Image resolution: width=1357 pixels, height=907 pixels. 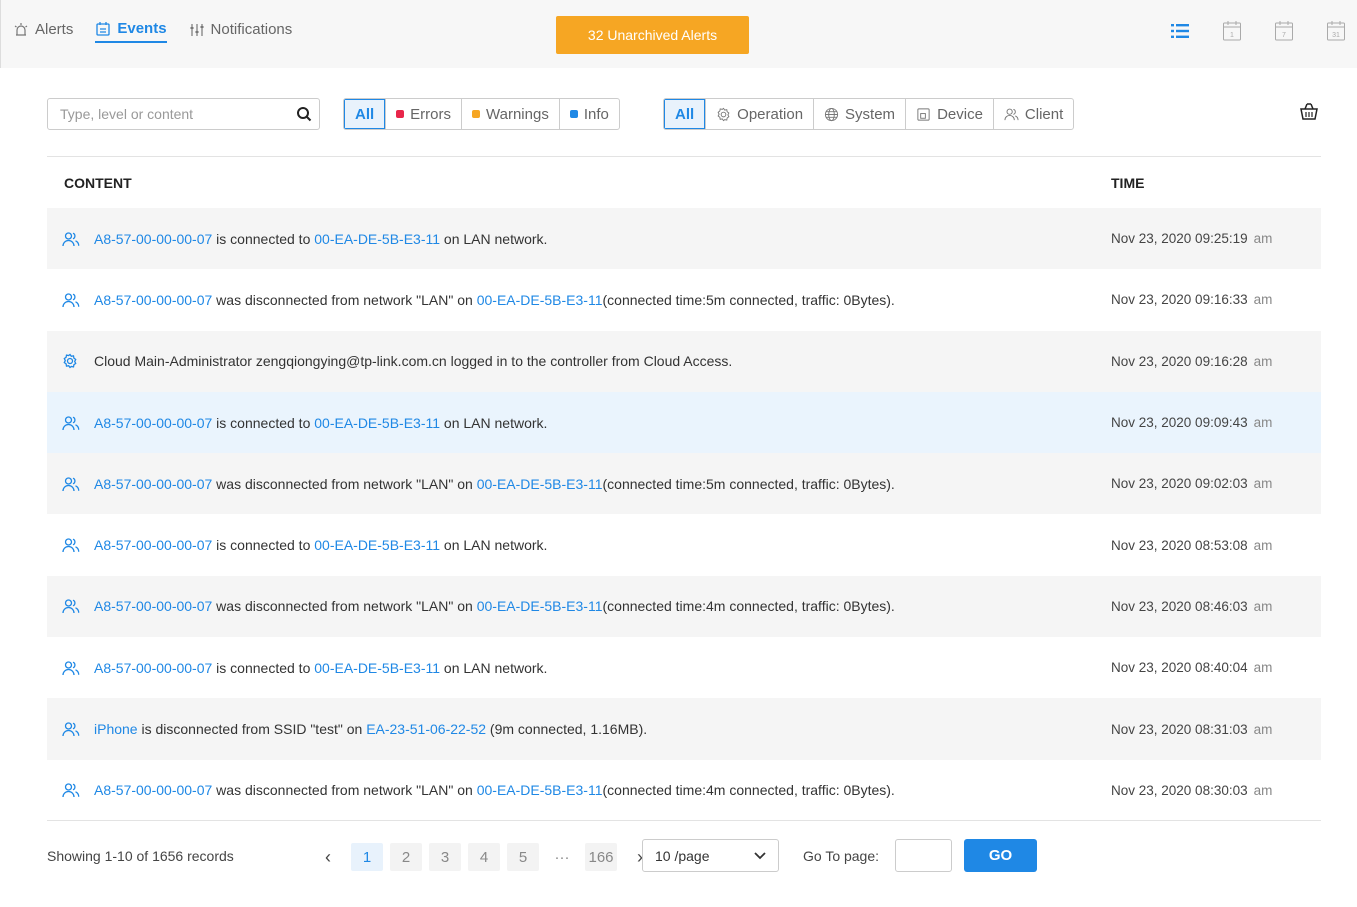 I want to click on type-filter-operation: Operation, so click(x=759, y=114).